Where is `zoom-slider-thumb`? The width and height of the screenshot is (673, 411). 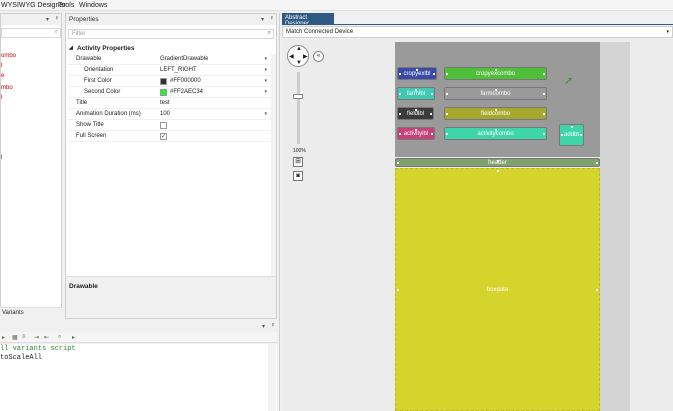
zoom-slider-thumb is located at coordinates (298, 96).